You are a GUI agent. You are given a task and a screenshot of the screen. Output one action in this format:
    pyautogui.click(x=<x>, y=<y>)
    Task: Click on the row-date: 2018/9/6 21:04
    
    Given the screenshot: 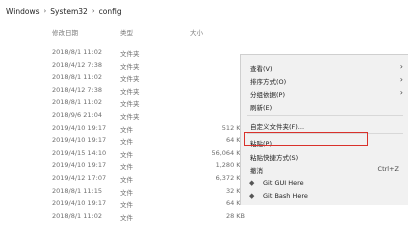 What is the action you would take?
    pyautogui.click(x=77, y=114)
    